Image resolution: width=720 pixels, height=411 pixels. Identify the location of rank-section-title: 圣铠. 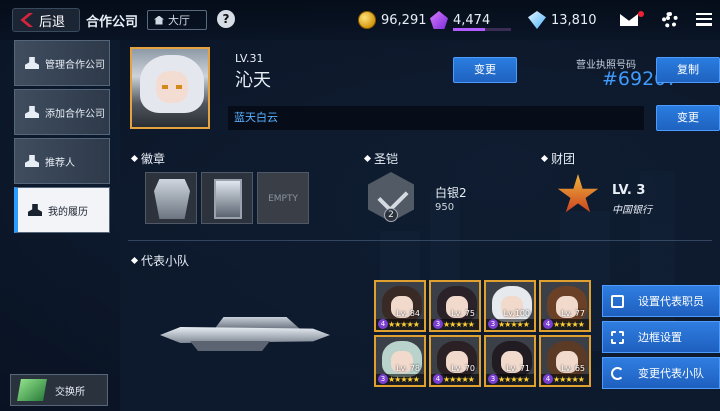
(381, 158).